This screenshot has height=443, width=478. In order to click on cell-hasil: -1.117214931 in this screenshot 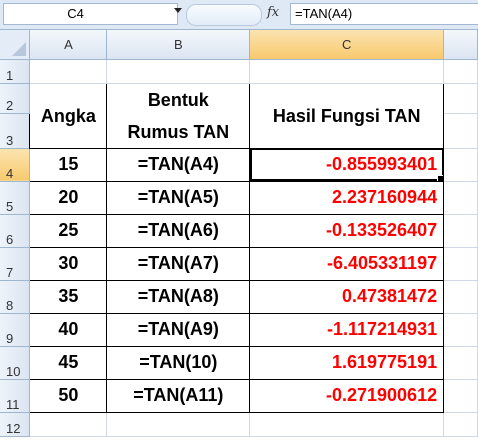, I will do `click(347, 329)`.